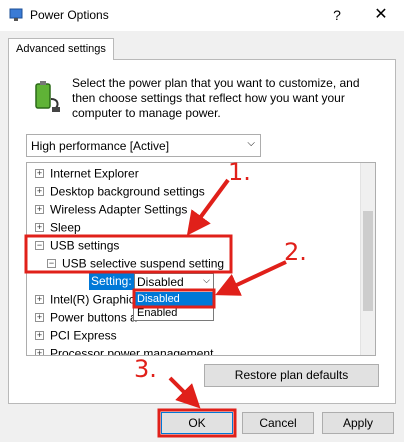 The height and width of the screenshot is (442, 404). Describe the element at coordinates (47, 96) in the screenshot. I see `battery-icon` at that location.